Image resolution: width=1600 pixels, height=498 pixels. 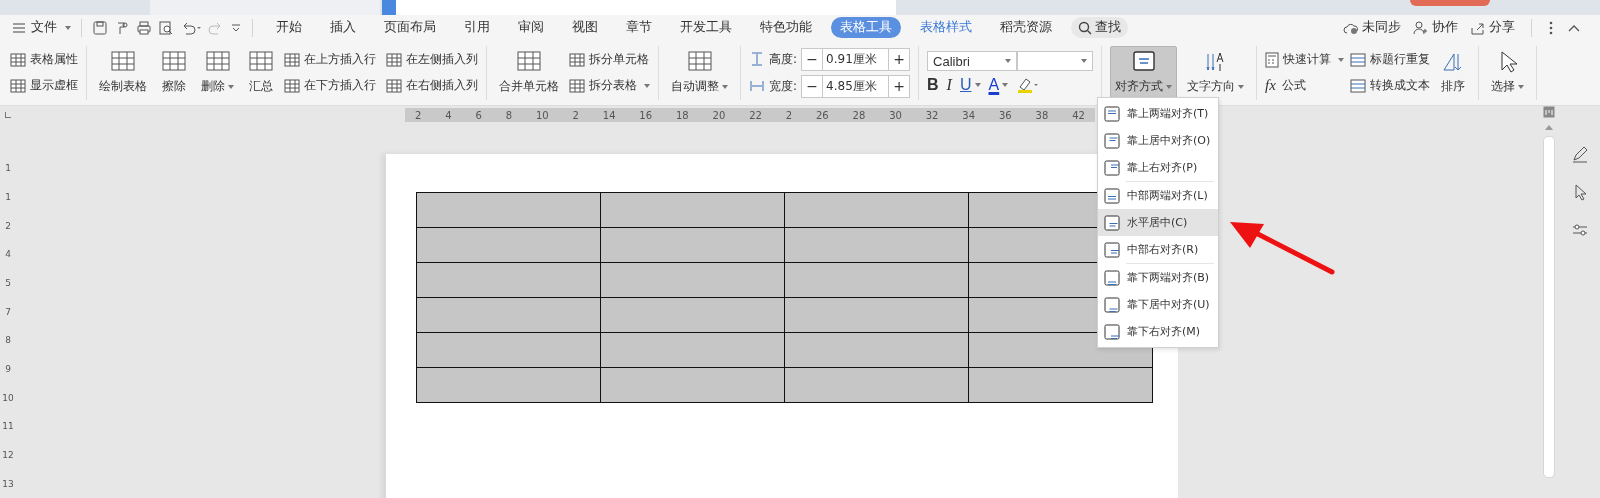 What do you see at coordinates (1508, 72) in the screenshot?
I see `select-button: 选择` at bounding box center [1508, 72].